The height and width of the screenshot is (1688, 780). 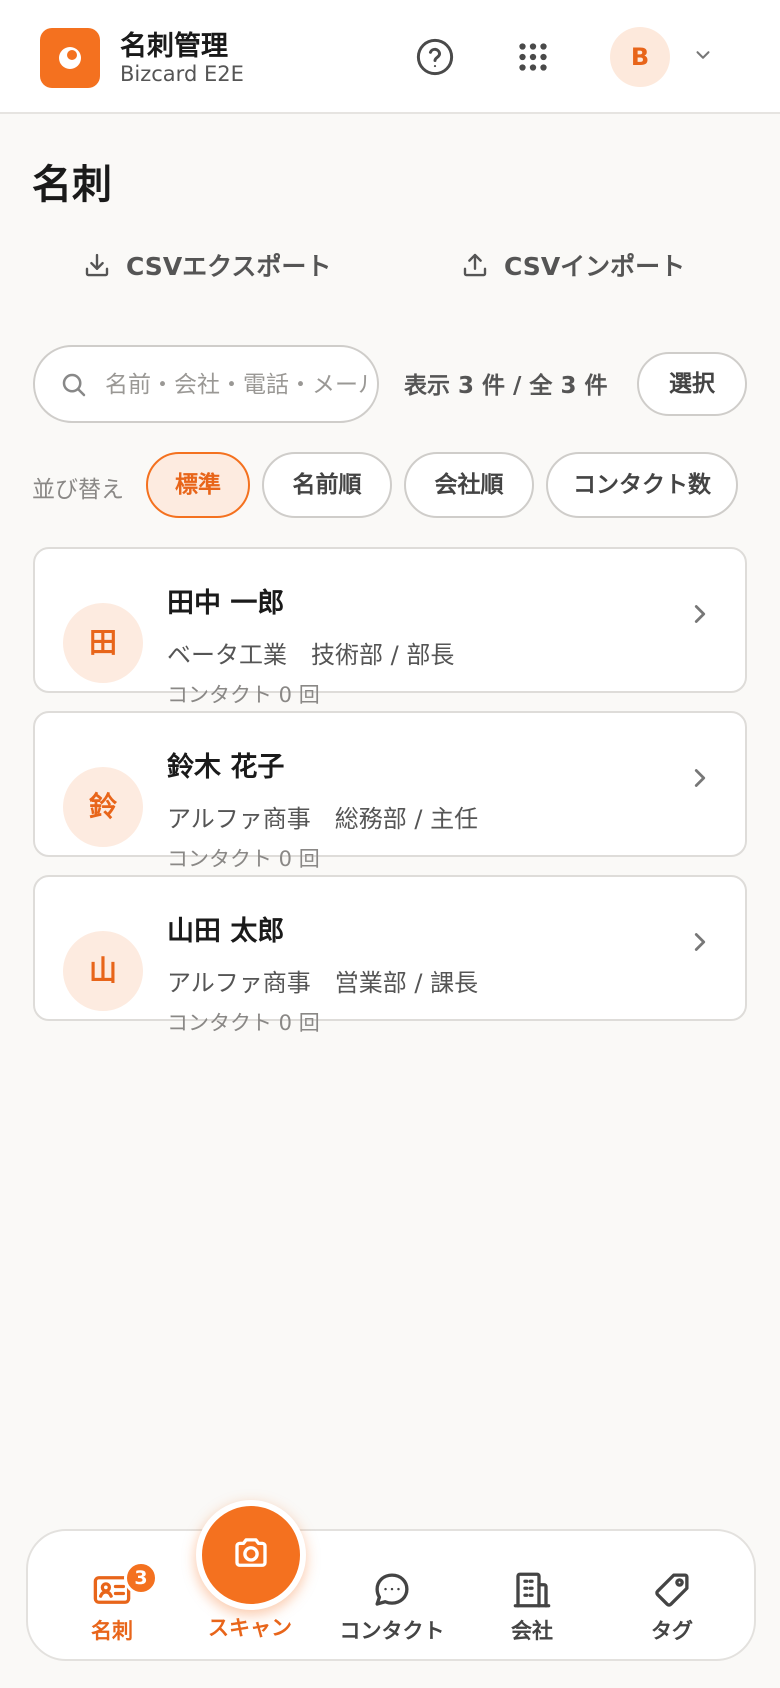 I want to click on sort-chip-contact-count: コンタクト数, so click(x=642, y=485).